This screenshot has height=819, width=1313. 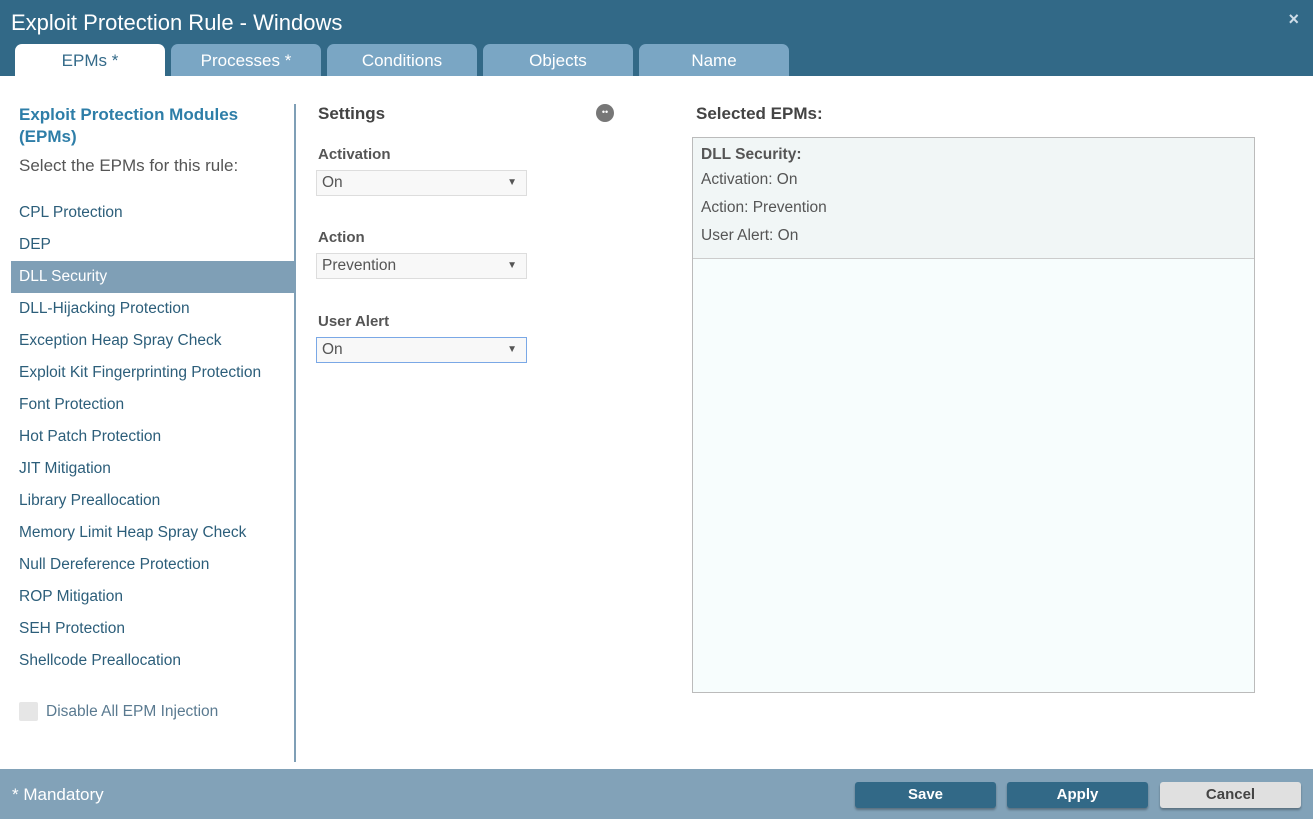 I want to click on selected-epm-activation: Activation: On, so click(x=749, y=179).